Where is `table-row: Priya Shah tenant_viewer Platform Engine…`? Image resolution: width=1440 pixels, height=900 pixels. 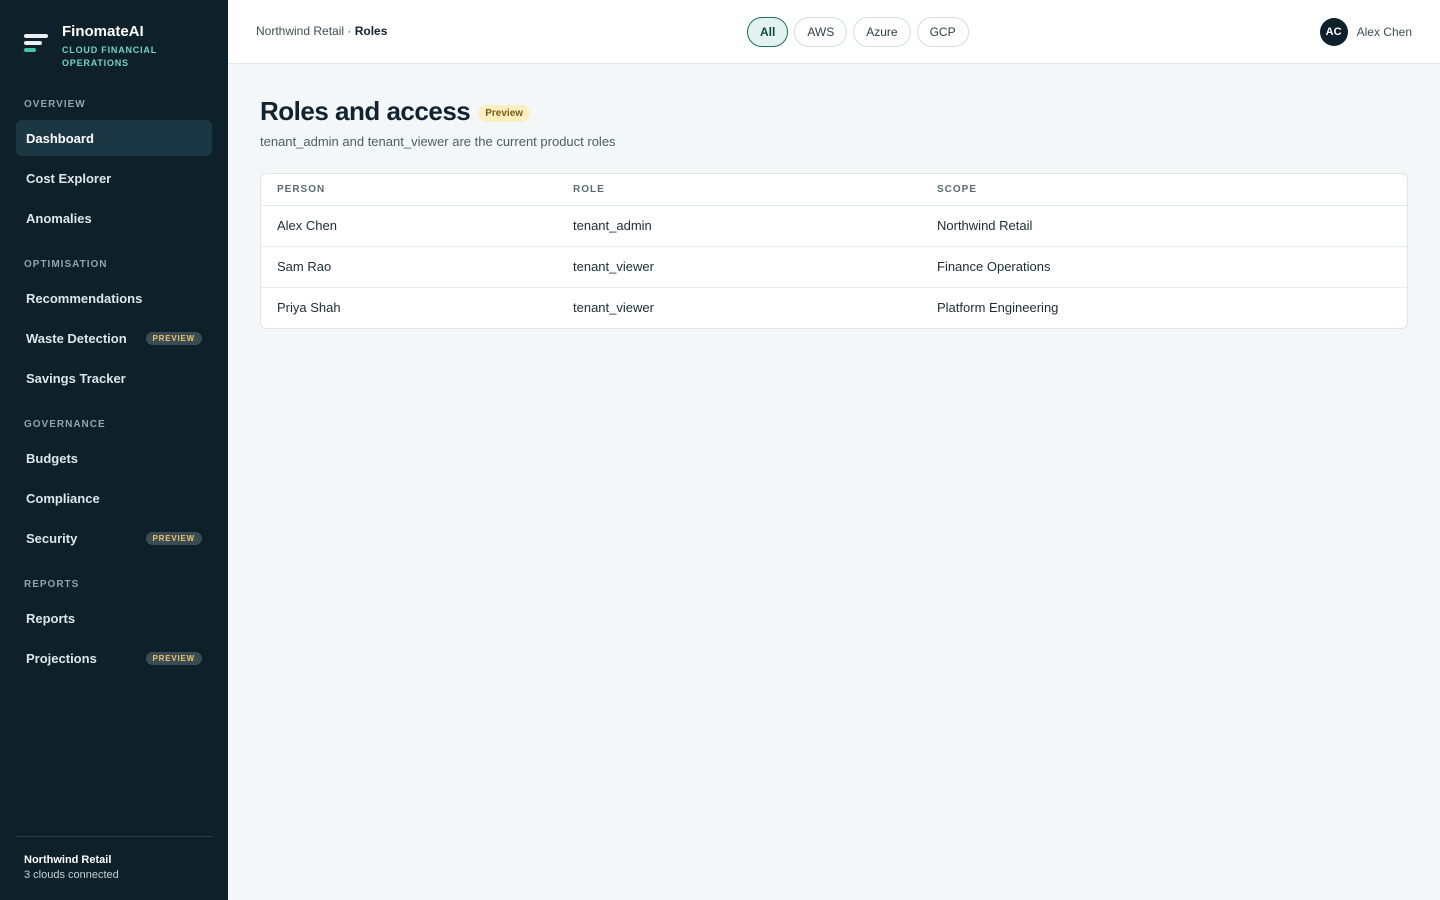 table-row: Priya Shah tenant_viewer Platform Engine… is located at coordinates (834, 308).